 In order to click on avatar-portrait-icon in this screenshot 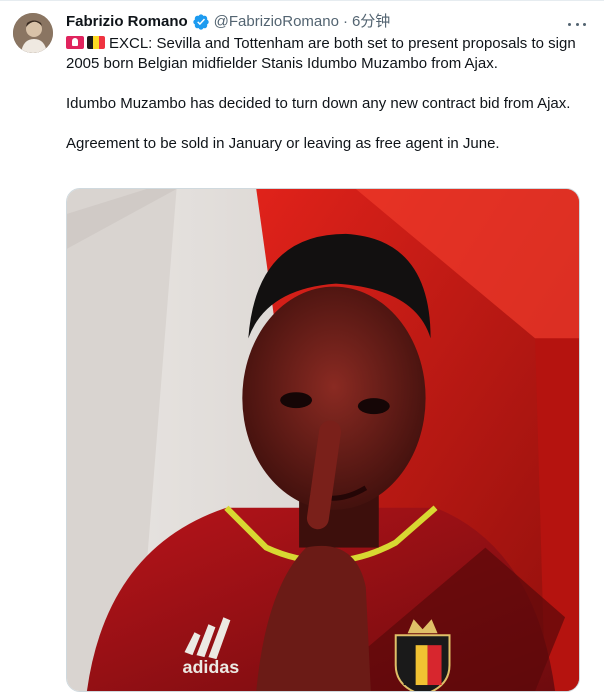, I will do `click(33, 33)`.